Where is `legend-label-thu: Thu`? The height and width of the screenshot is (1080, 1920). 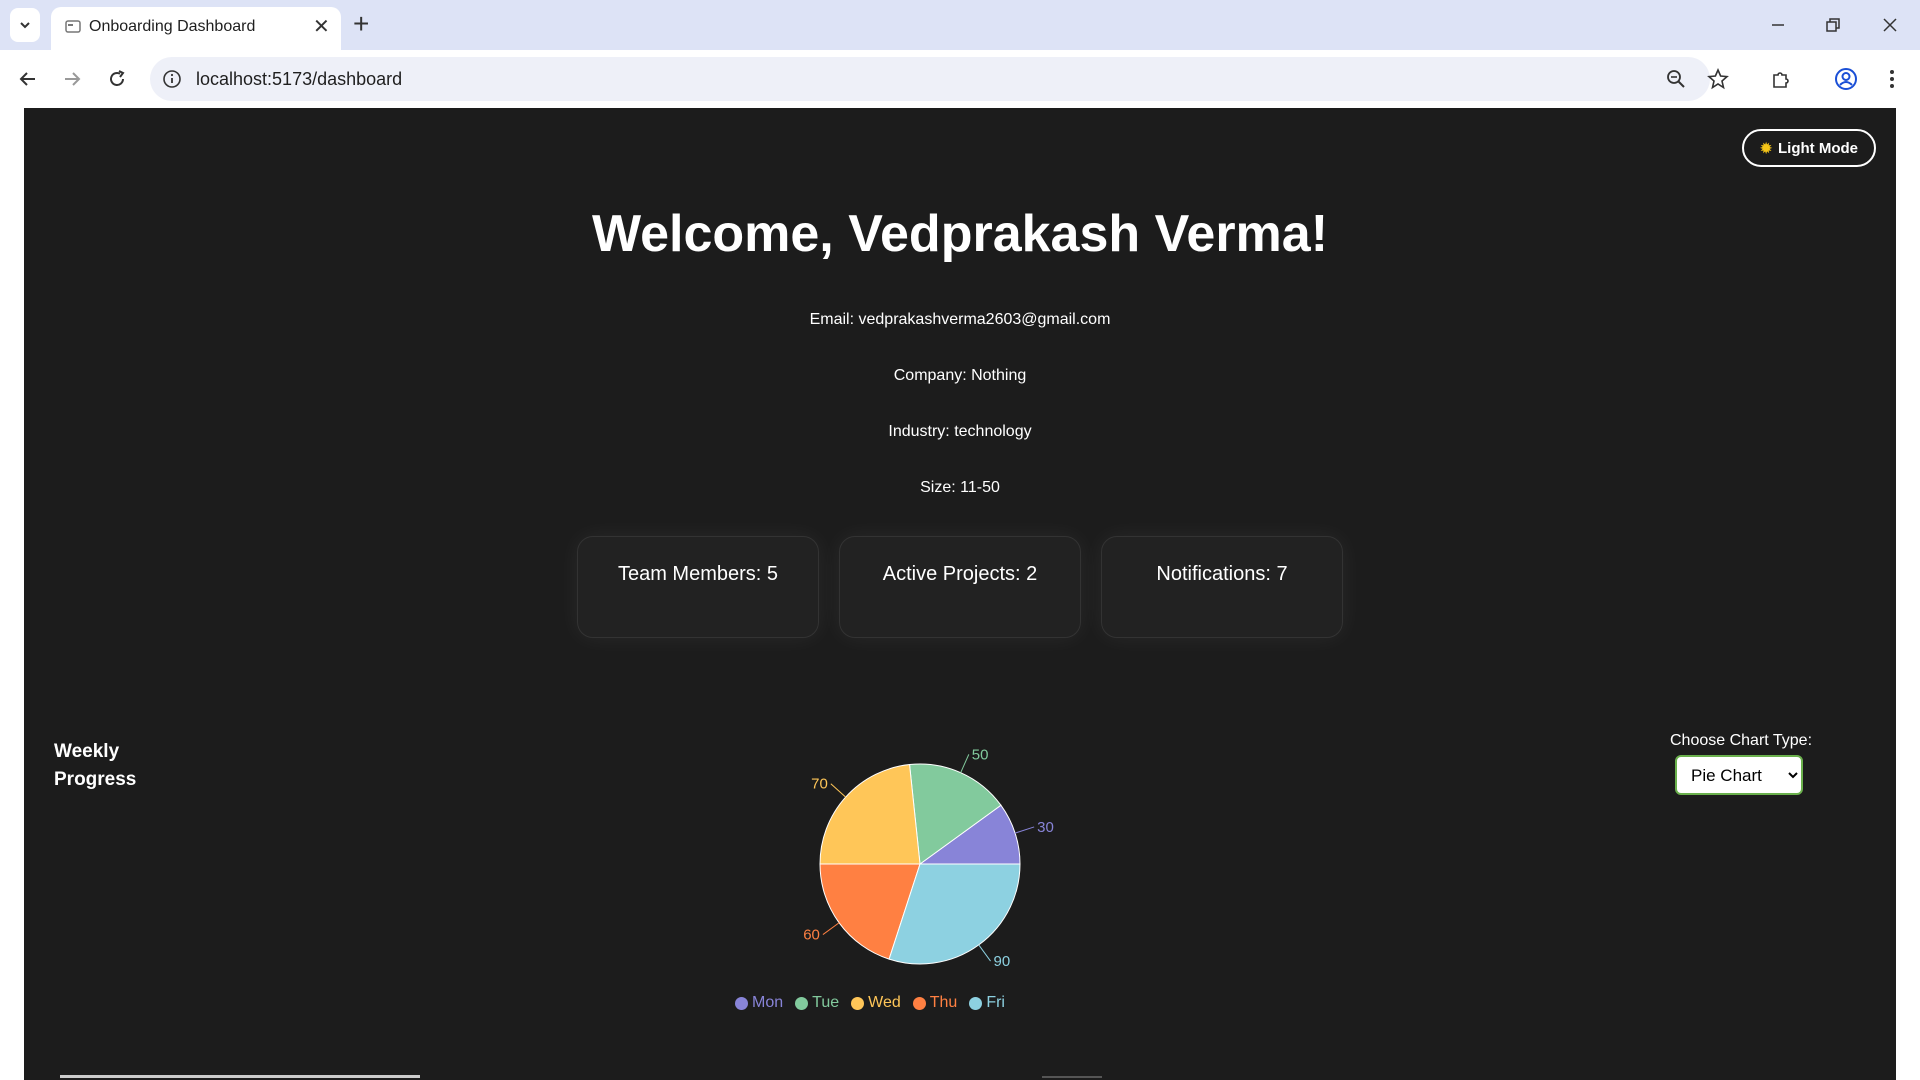
legend-label-thu: Thu is located at coordinates (943, 1002).